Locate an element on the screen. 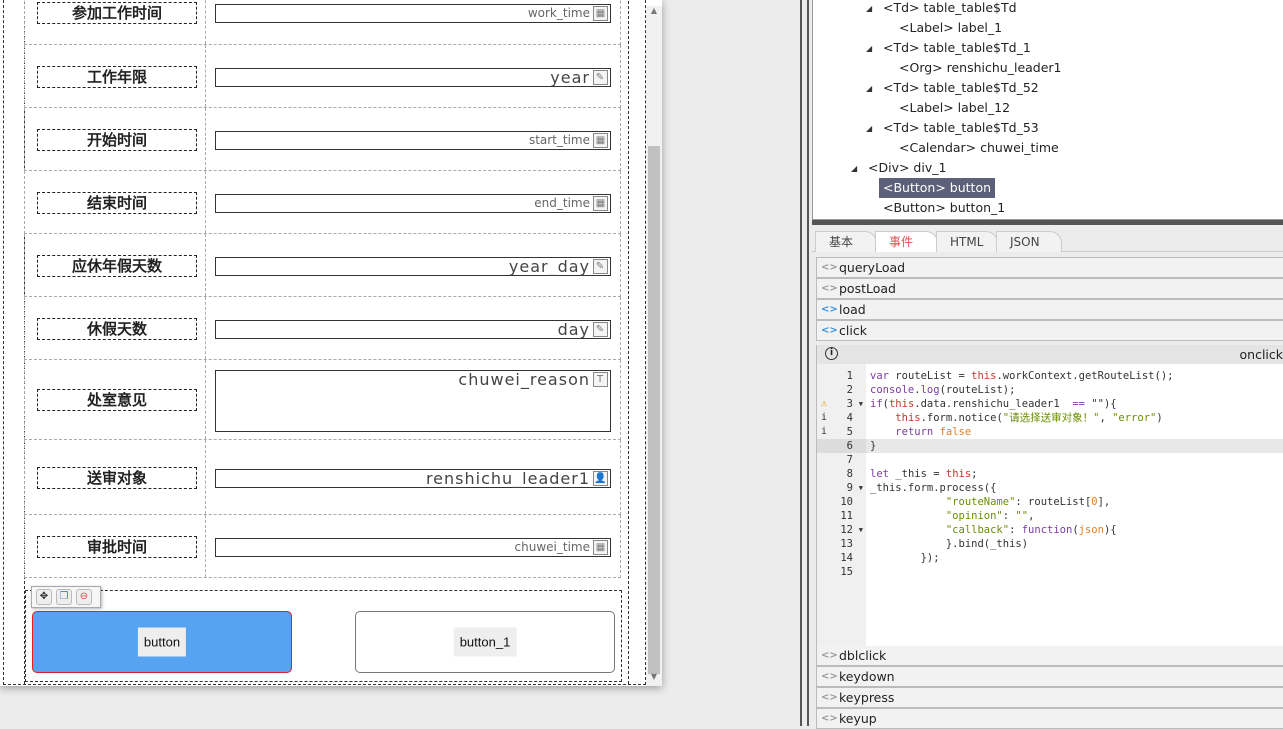 This screenshot has width=1283, height=729. textarea-icon: T is located at coordinates (600, 379).